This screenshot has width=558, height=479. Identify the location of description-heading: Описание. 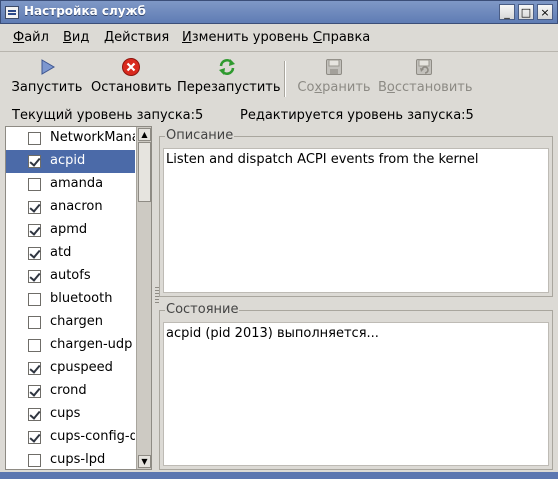
(200, 135).